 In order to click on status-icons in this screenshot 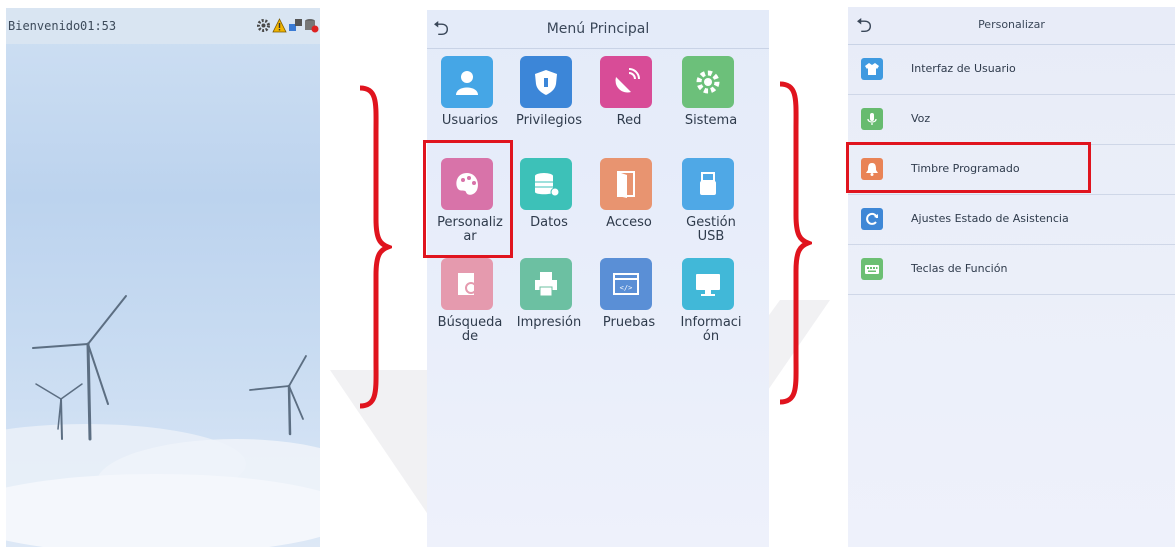, I will do `click(287, 25)`.